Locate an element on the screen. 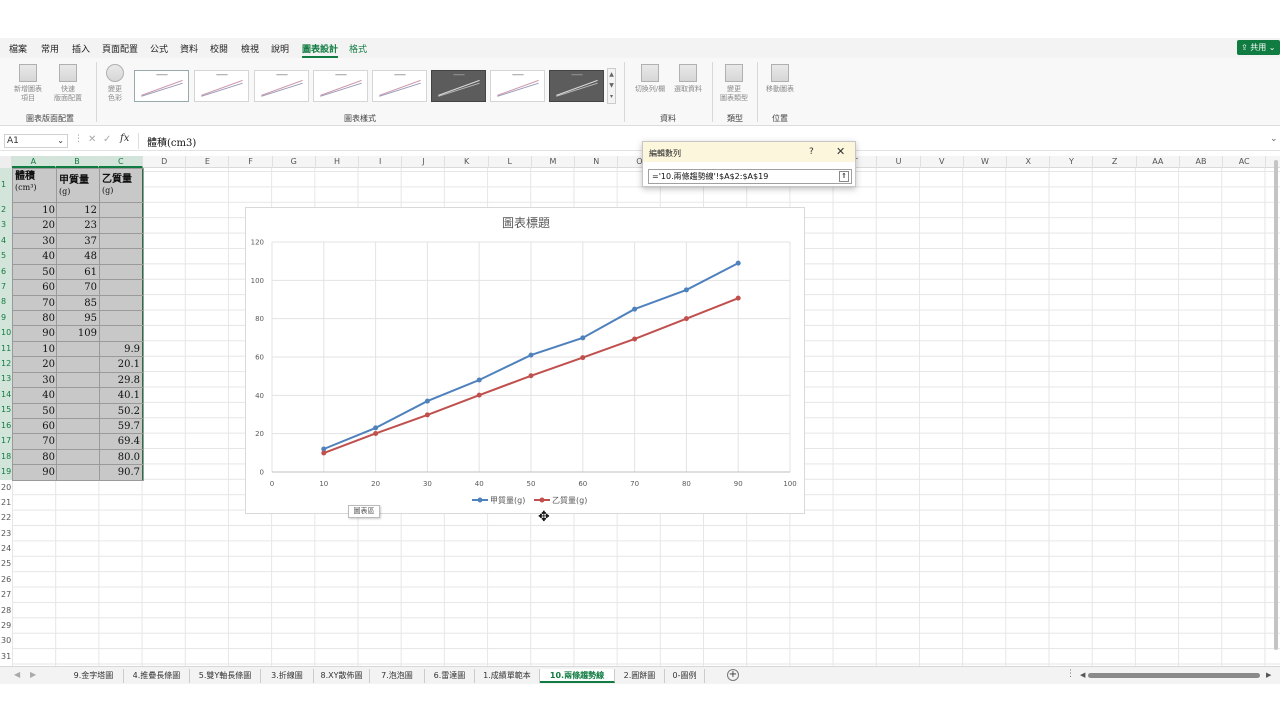 The height and width of the screenshot is (720, 1280). header-volume: 體積 (cm³) is located at coordinates (26, 182).